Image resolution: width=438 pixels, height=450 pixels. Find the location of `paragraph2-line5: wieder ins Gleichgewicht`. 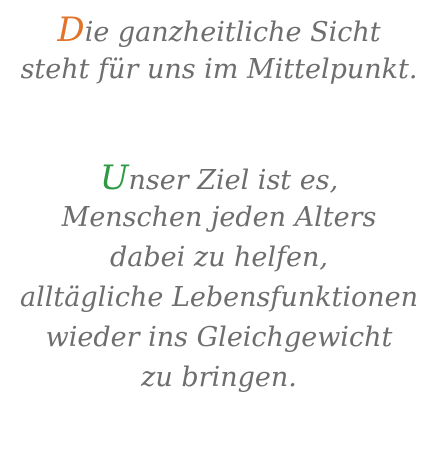

paragraph2-line5: wieder ins Gleichgewicht is located at coordinates (219, 337).